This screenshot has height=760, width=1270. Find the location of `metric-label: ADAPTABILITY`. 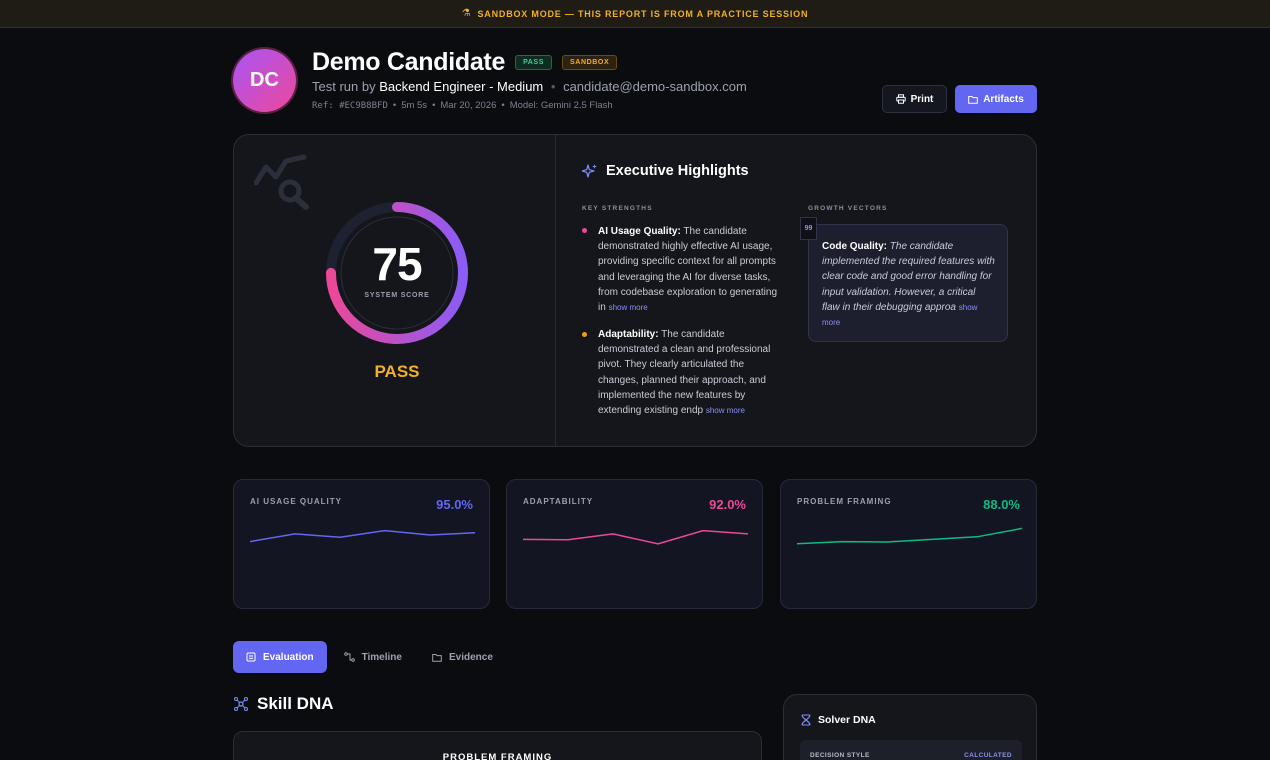

metric-label: ADAPTABILITY is located at coordinates (558, 501).